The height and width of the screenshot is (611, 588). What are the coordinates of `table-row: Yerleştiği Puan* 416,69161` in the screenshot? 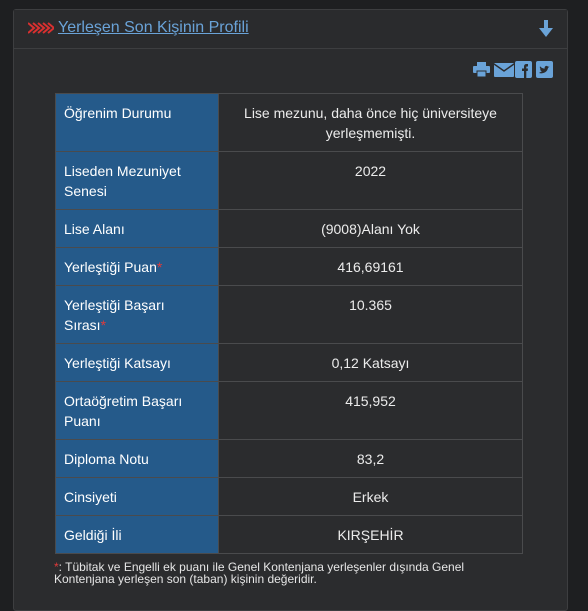 It's located at (289, 266).